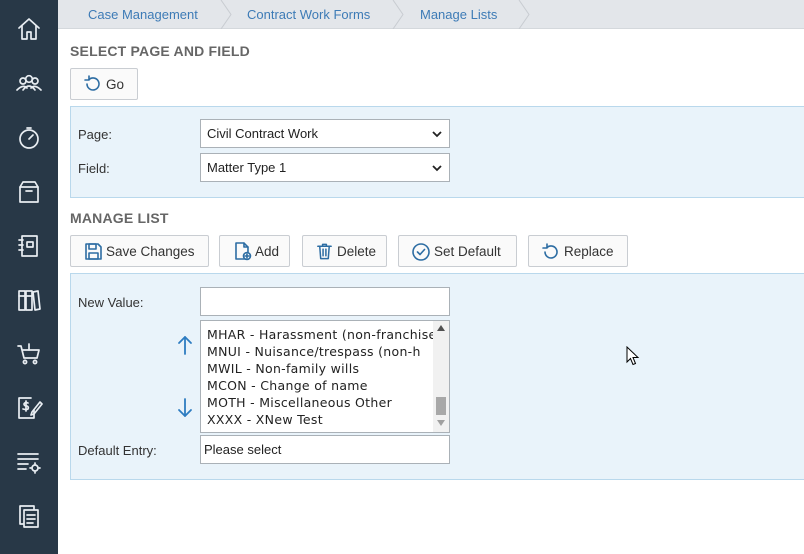 The width and height of the screenshot is (804, 554). What do you see at coordinates (117, 450) in the screenshot?
I see `default-entry-label: Default Entry:` at bounding box center [117, 450].